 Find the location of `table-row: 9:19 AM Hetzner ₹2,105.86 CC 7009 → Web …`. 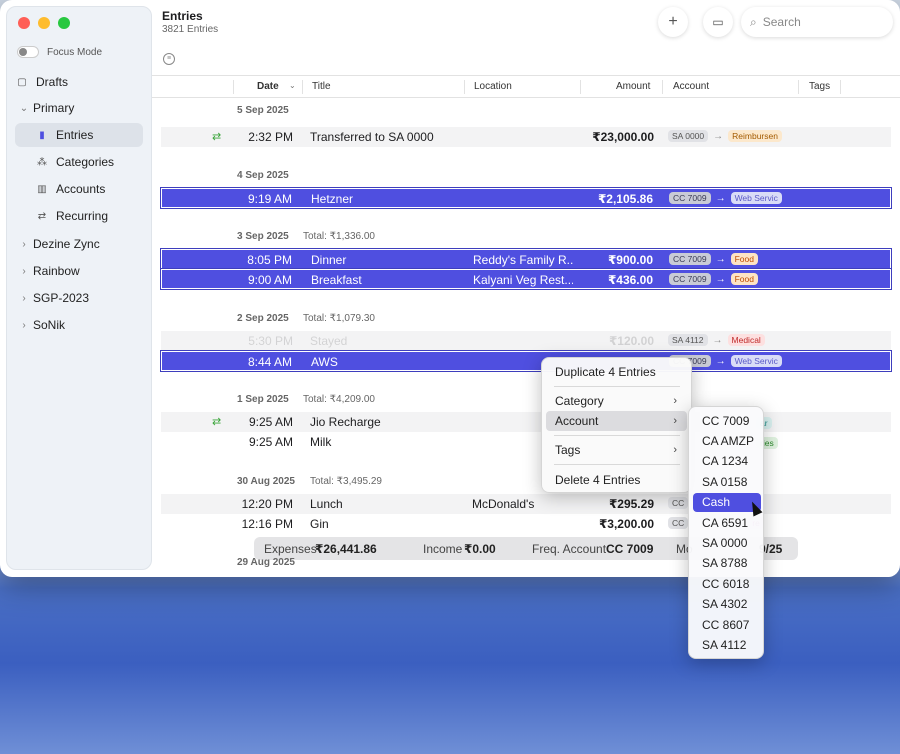

table-row: 9:19 AM Hetzner ₹2,105.86 CC 7009 → Web … is located at coordinates (526, 198).